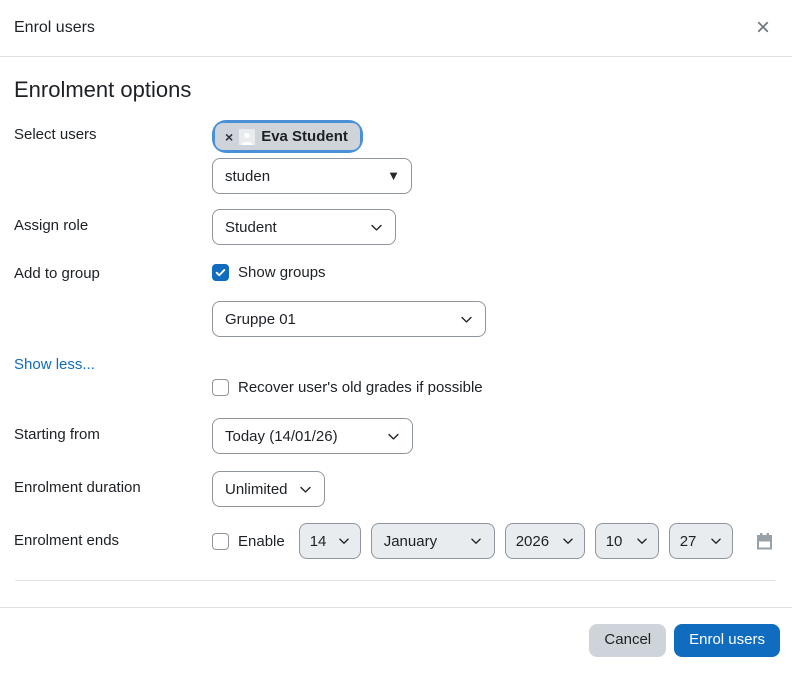 The height and width of the screenshot is (674, 792). What do you see at coordinates (54, 27) in the screenshot?
I see `modal-title: Enrol users` at bounding box center [54, 27].